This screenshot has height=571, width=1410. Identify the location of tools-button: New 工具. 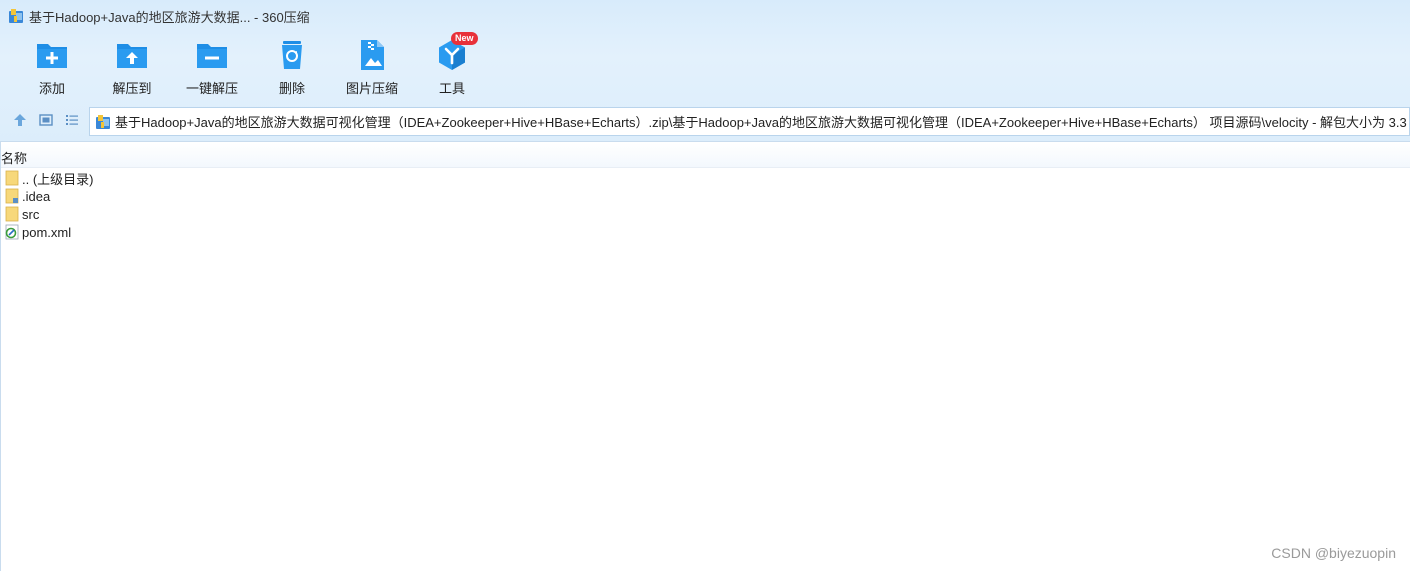
(452, 66).